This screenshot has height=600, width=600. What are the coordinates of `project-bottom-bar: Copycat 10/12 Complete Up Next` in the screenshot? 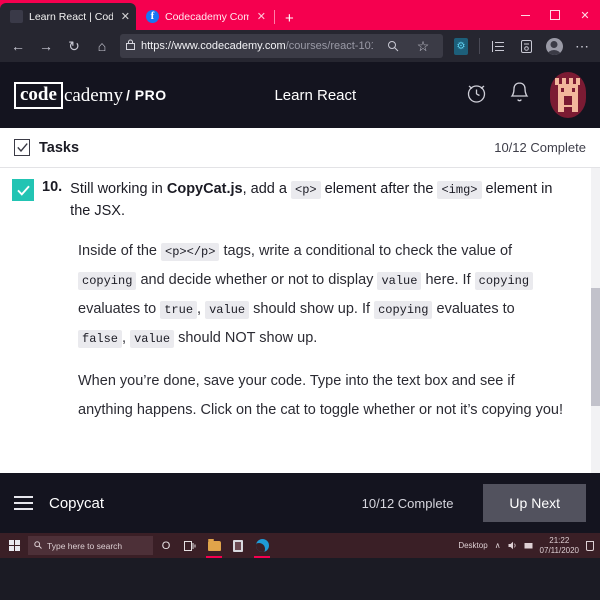 It's located at (300, 503).